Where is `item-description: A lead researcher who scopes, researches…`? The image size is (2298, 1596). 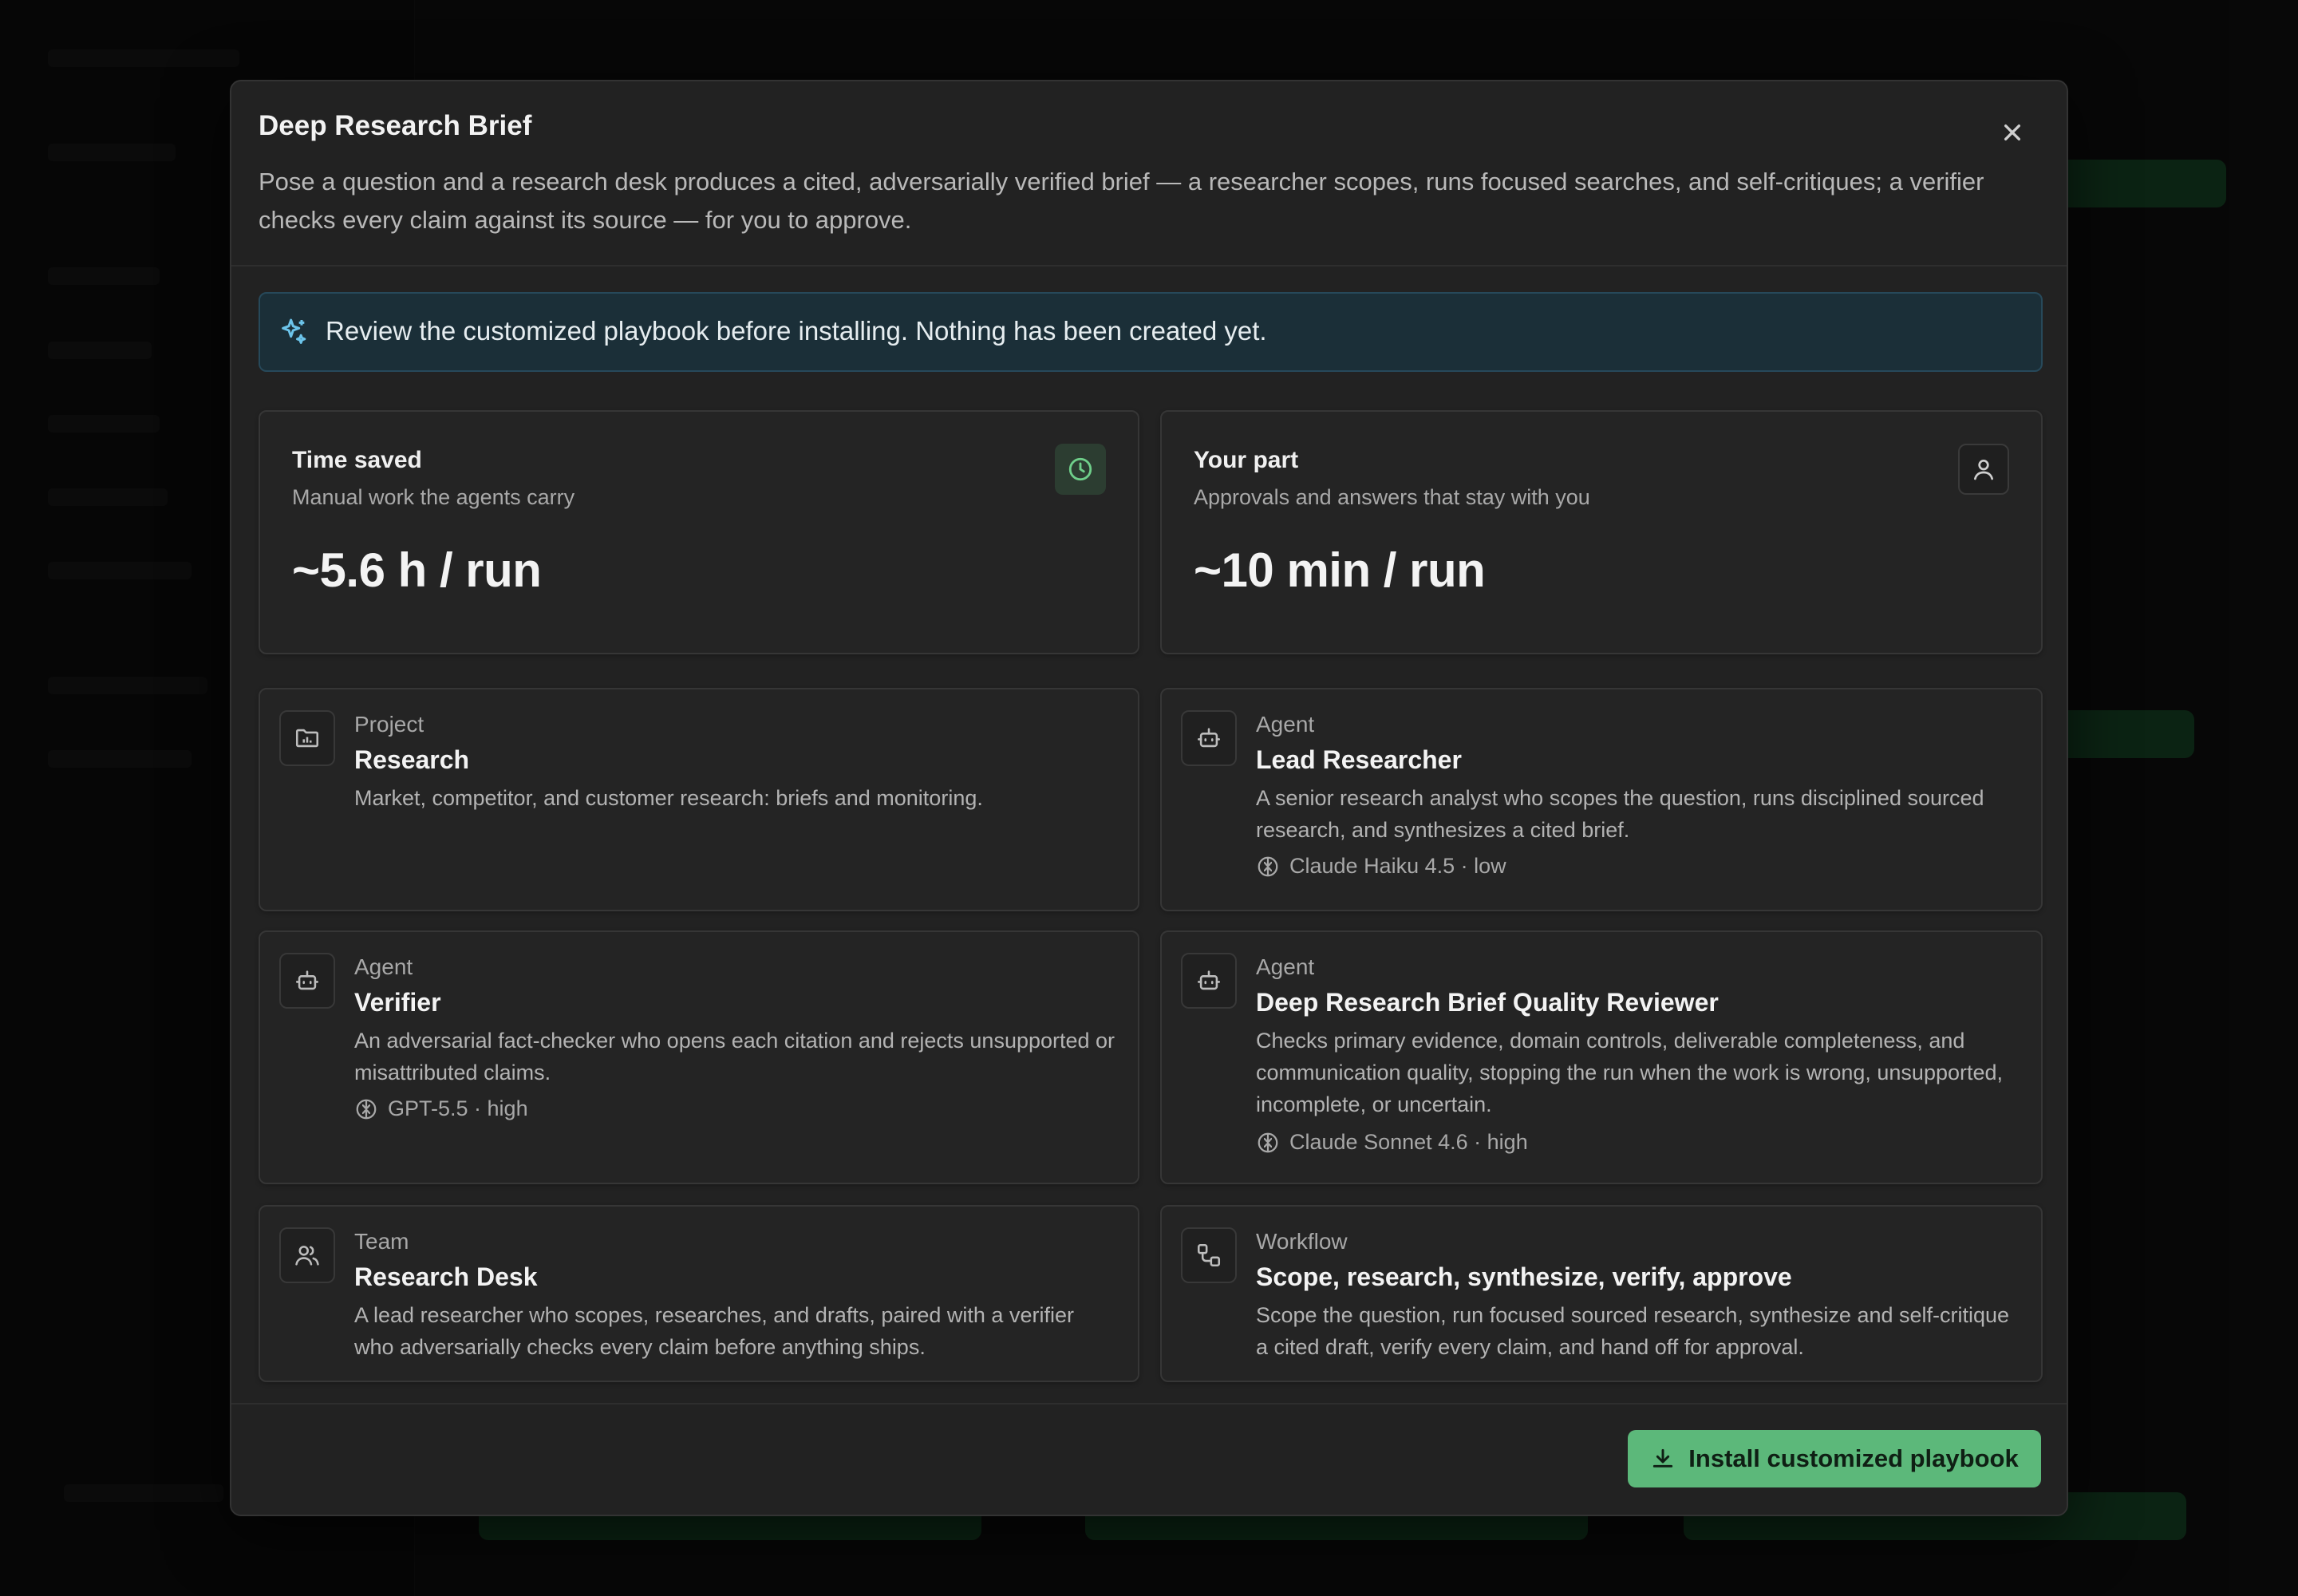 item-description: A lead researcher who scopes, researches… is located at coordinates (714, 1331).